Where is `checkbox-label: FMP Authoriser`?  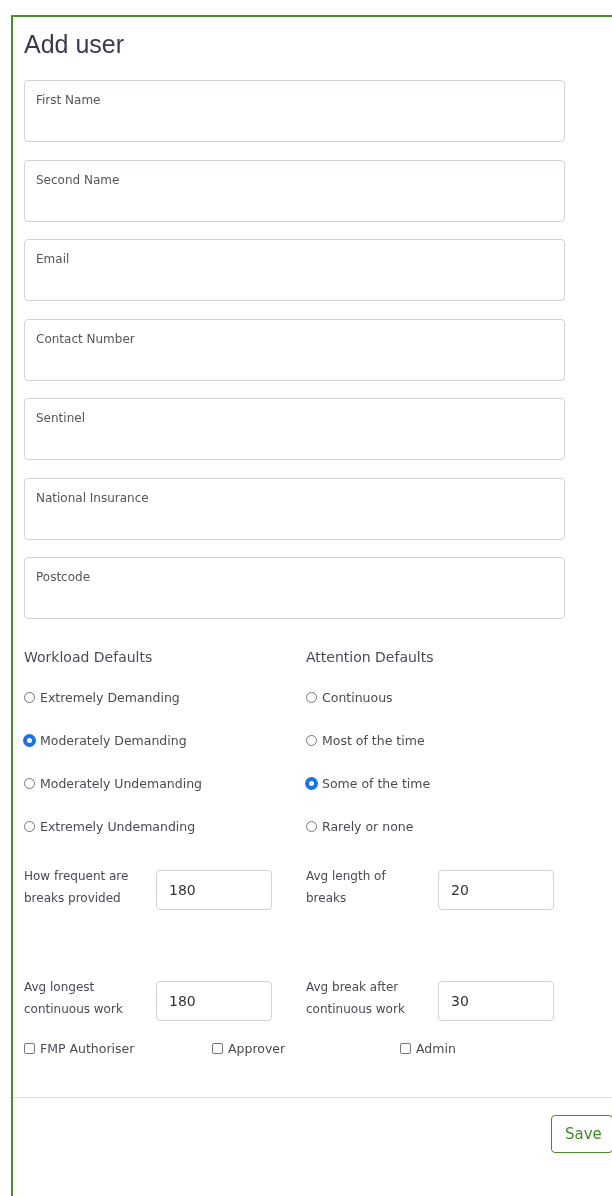
checkbox-label: FMP Authoriser is located at coordinates (87, 1048).